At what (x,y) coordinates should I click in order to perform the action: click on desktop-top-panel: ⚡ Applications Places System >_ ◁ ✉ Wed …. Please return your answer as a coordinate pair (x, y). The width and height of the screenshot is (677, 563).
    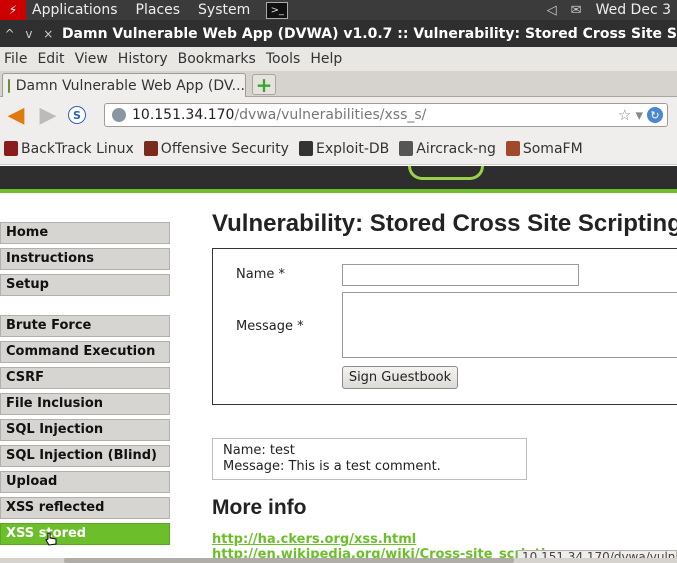
    Looking at the image, I should click on (338, 10).